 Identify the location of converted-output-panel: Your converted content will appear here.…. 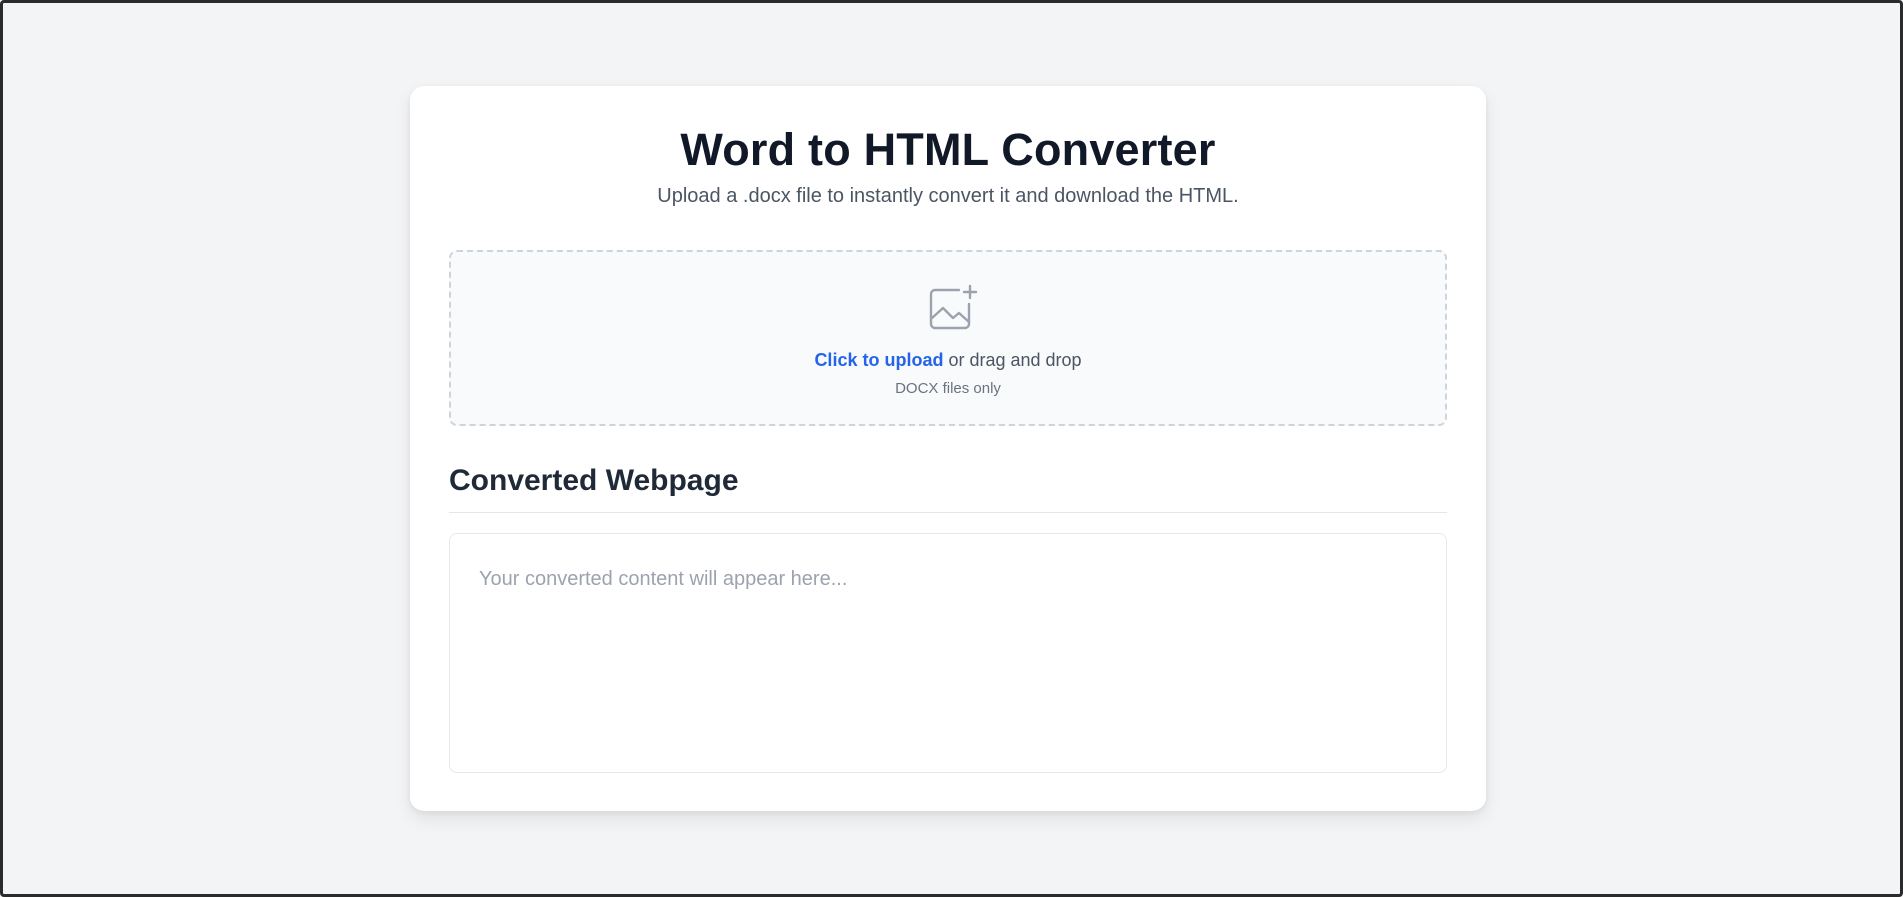
(948, 653).